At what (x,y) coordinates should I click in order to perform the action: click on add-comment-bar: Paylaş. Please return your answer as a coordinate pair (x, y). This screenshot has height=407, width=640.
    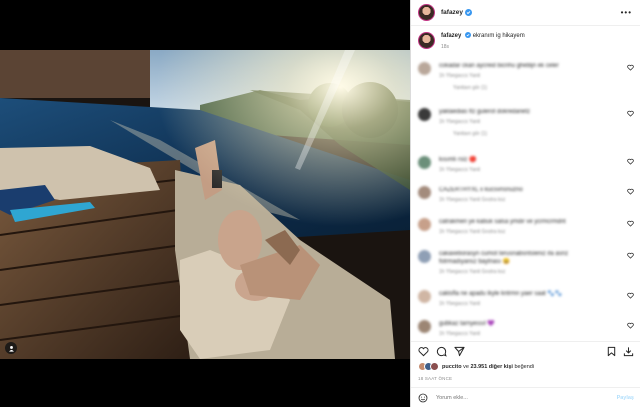
    Looking at the image, I should click on (525, 397).